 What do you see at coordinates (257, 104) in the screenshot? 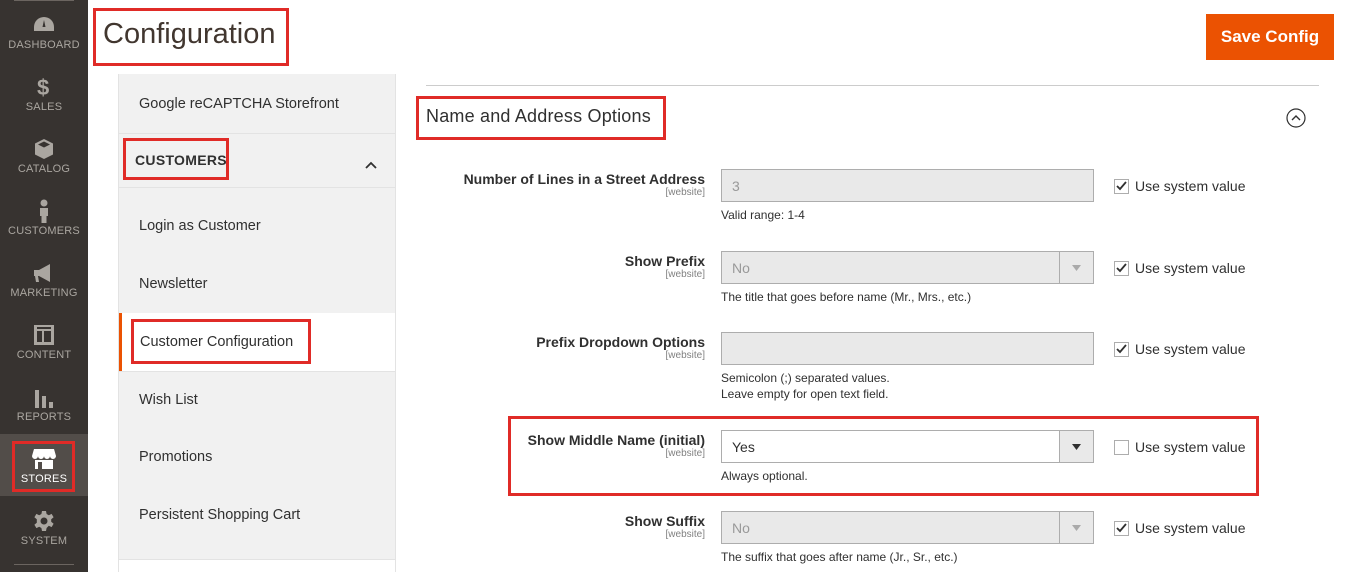
I see `nav-item-google-recaptcha: Google reCAPTCHA Storefront` at bounding box center [257, 104].